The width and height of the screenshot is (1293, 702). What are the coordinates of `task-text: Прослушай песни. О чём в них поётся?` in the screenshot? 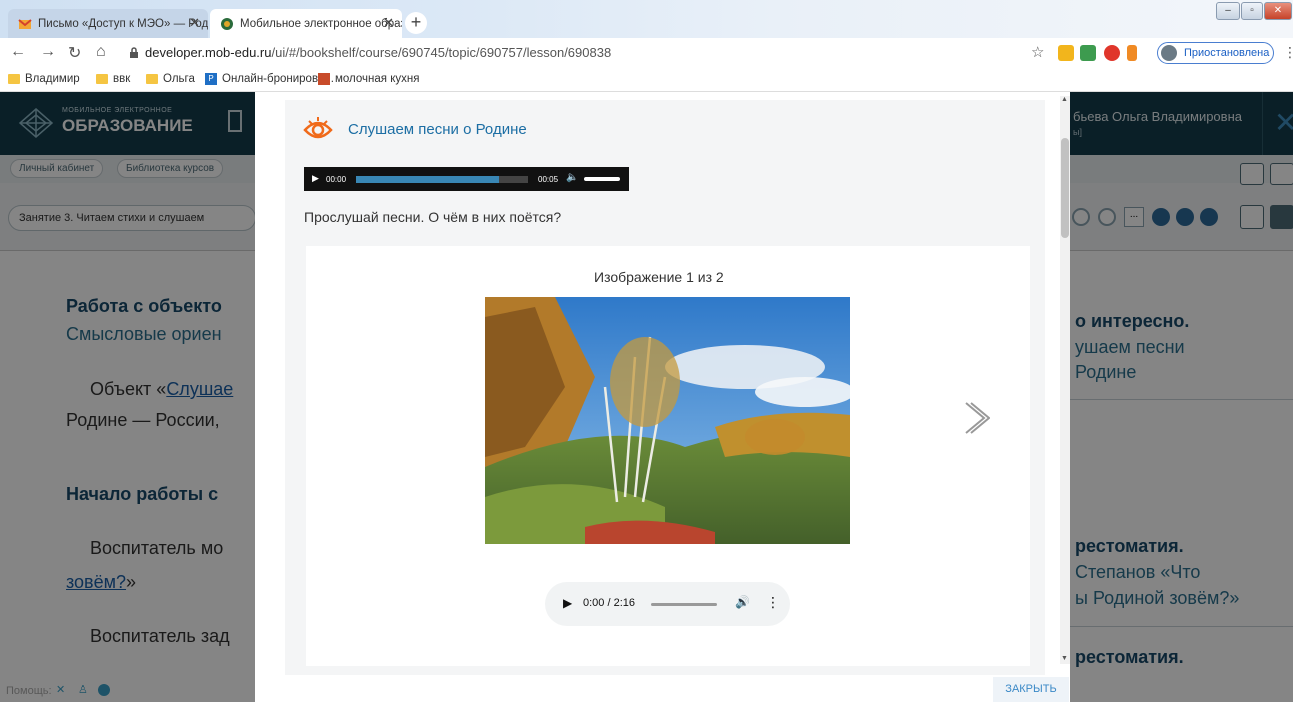 It's located at (433, 217).